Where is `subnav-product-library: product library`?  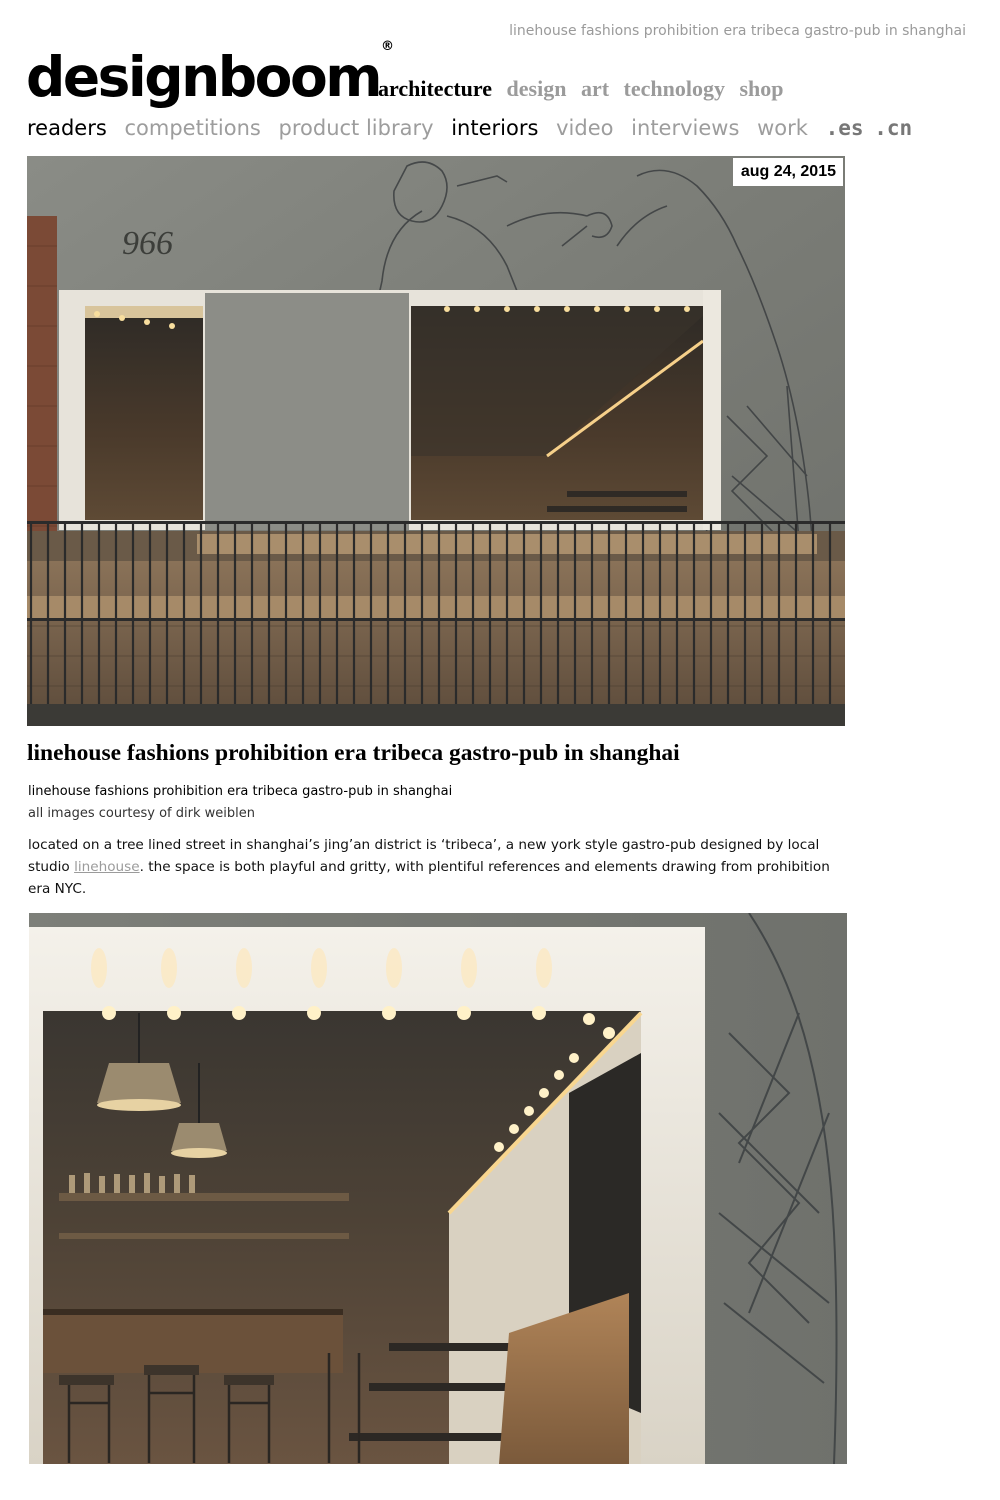 subnav-product-library: product library is located at coordinates (356, 128).